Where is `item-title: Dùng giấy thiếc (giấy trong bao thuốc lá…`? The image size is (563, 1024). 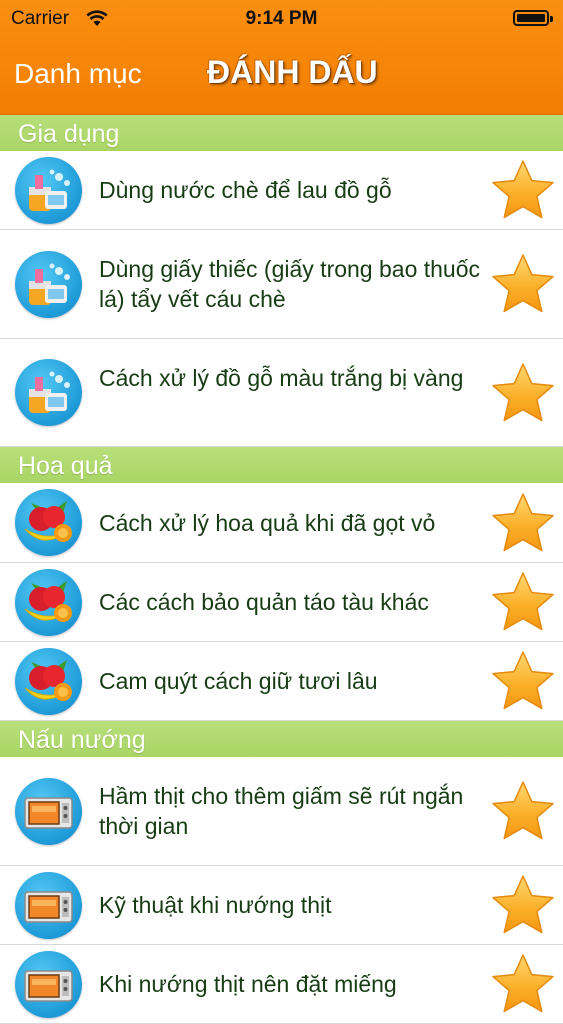 item-title: Dùng giấy thiếc (giấy trong bao thuốc lá… is located at coordinates (290, 284).